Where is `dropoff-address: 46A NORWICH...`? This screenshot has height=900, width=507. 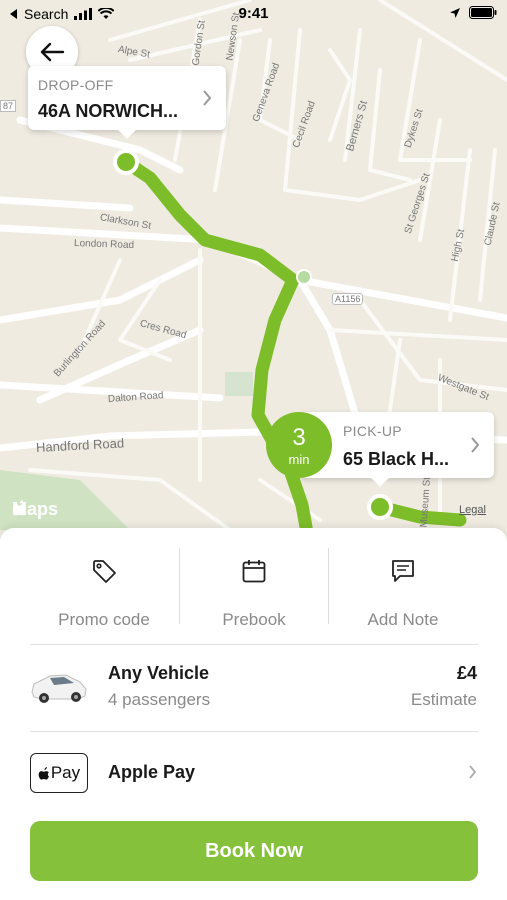
dropoff-address: 46A NORWICH... is located at coordinates (108, 111).